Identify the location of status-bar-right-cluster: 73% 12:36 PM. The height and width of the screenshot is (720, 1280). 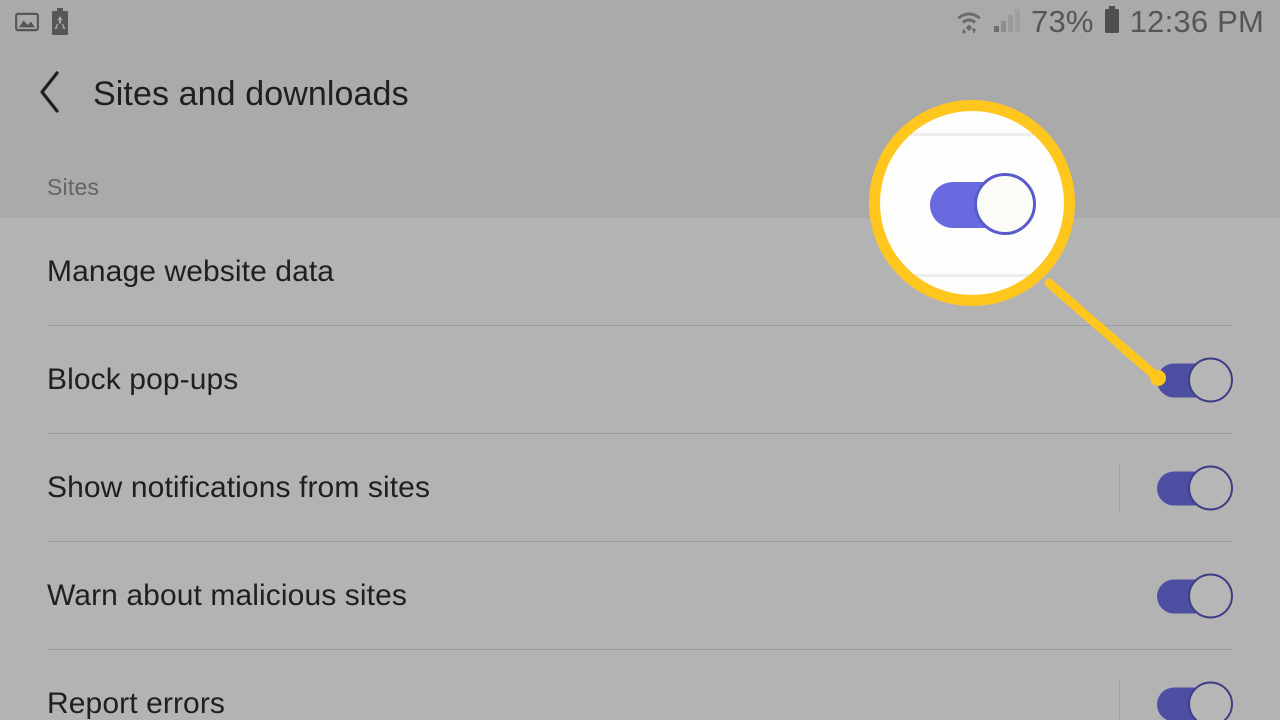
(1109, 22).